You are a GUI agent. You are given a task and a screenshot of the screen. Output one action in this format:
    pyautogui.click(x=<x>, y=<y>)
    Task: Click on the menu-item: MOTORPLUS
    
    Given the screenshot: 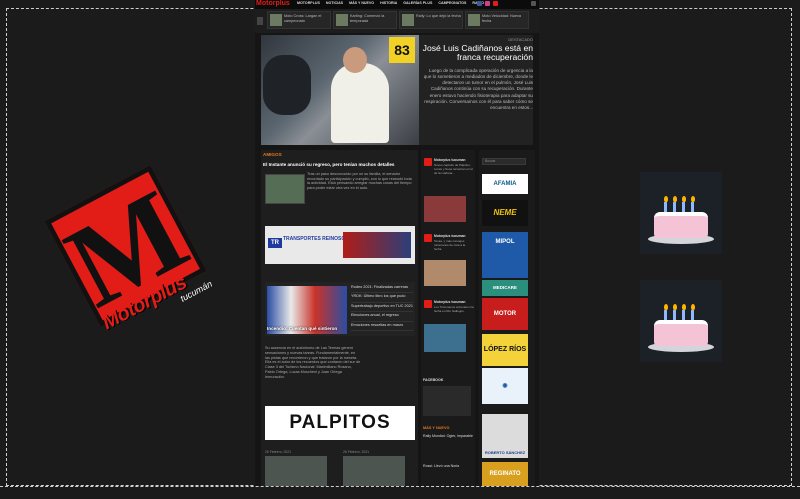 What is the action you would take?
    pyautogui.click(x=308, y=3)
    